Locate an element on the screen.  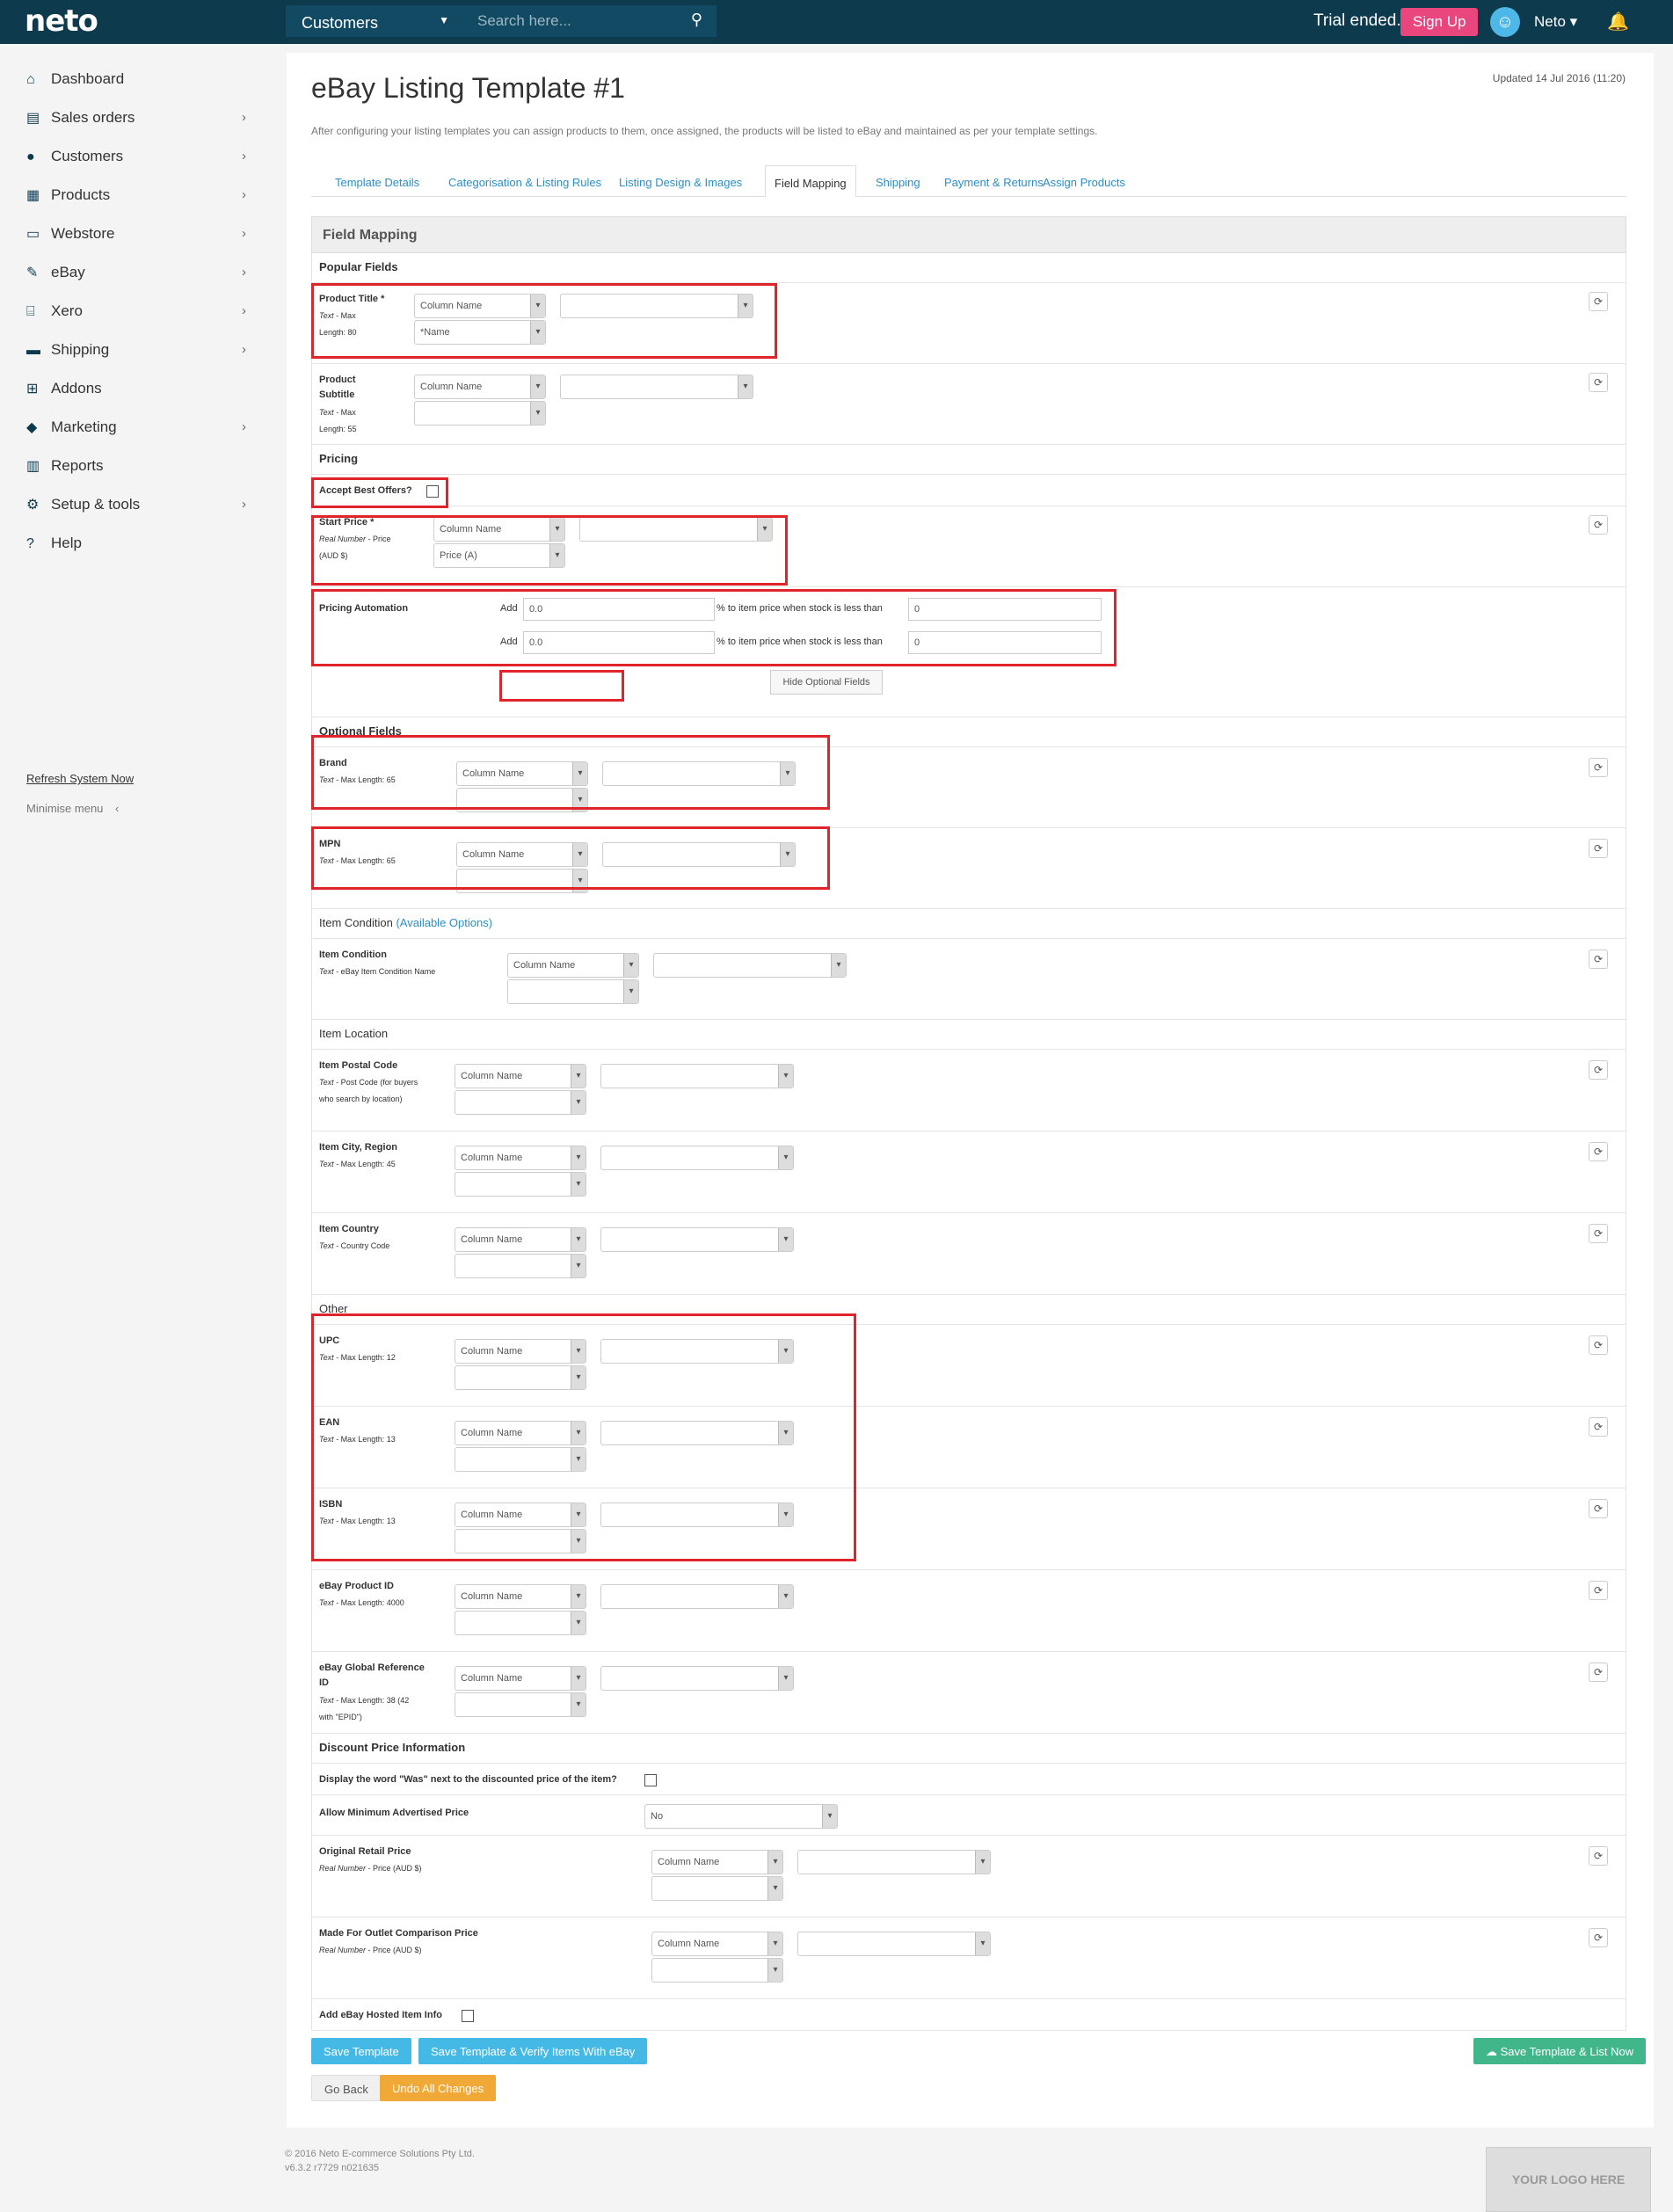
tab-categorisation: Categorisation & Listing Rules is located at coordinates (525, 181).